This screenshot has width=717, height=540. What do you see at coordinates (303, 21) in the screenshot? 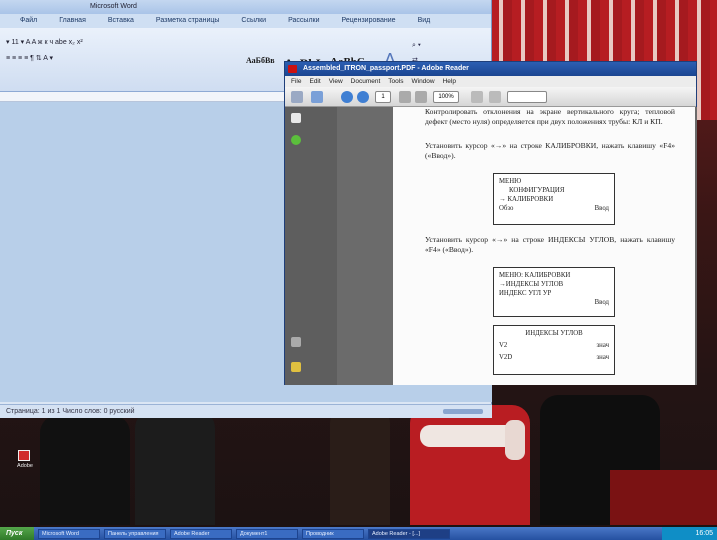
I see `tab-mailings: Рассылки` at bounding box center [303, 21].